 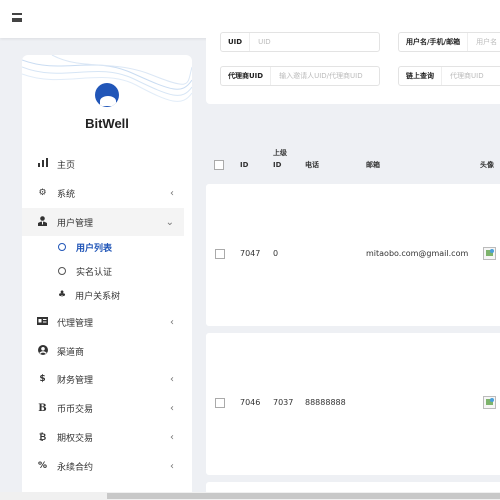 What do you see at coordinates (42, 408) in the screenshot?
I see `bitcoin-b-icon: B` at bounding box center [42, 408].